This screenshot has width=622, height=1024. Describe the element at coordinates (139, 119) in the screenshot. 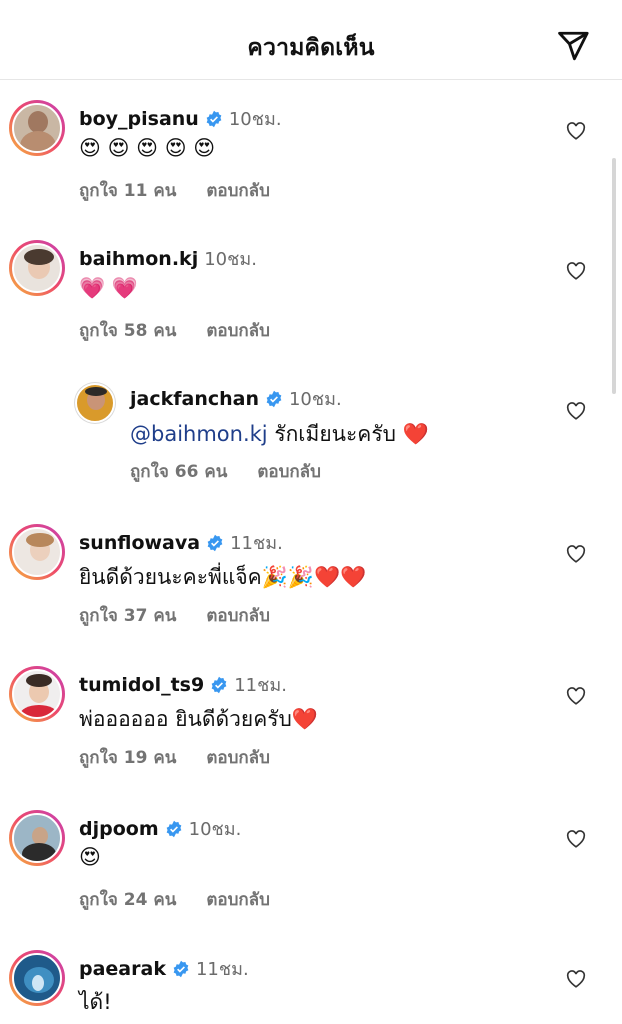

I see `username: boy_pisanu` at that location.